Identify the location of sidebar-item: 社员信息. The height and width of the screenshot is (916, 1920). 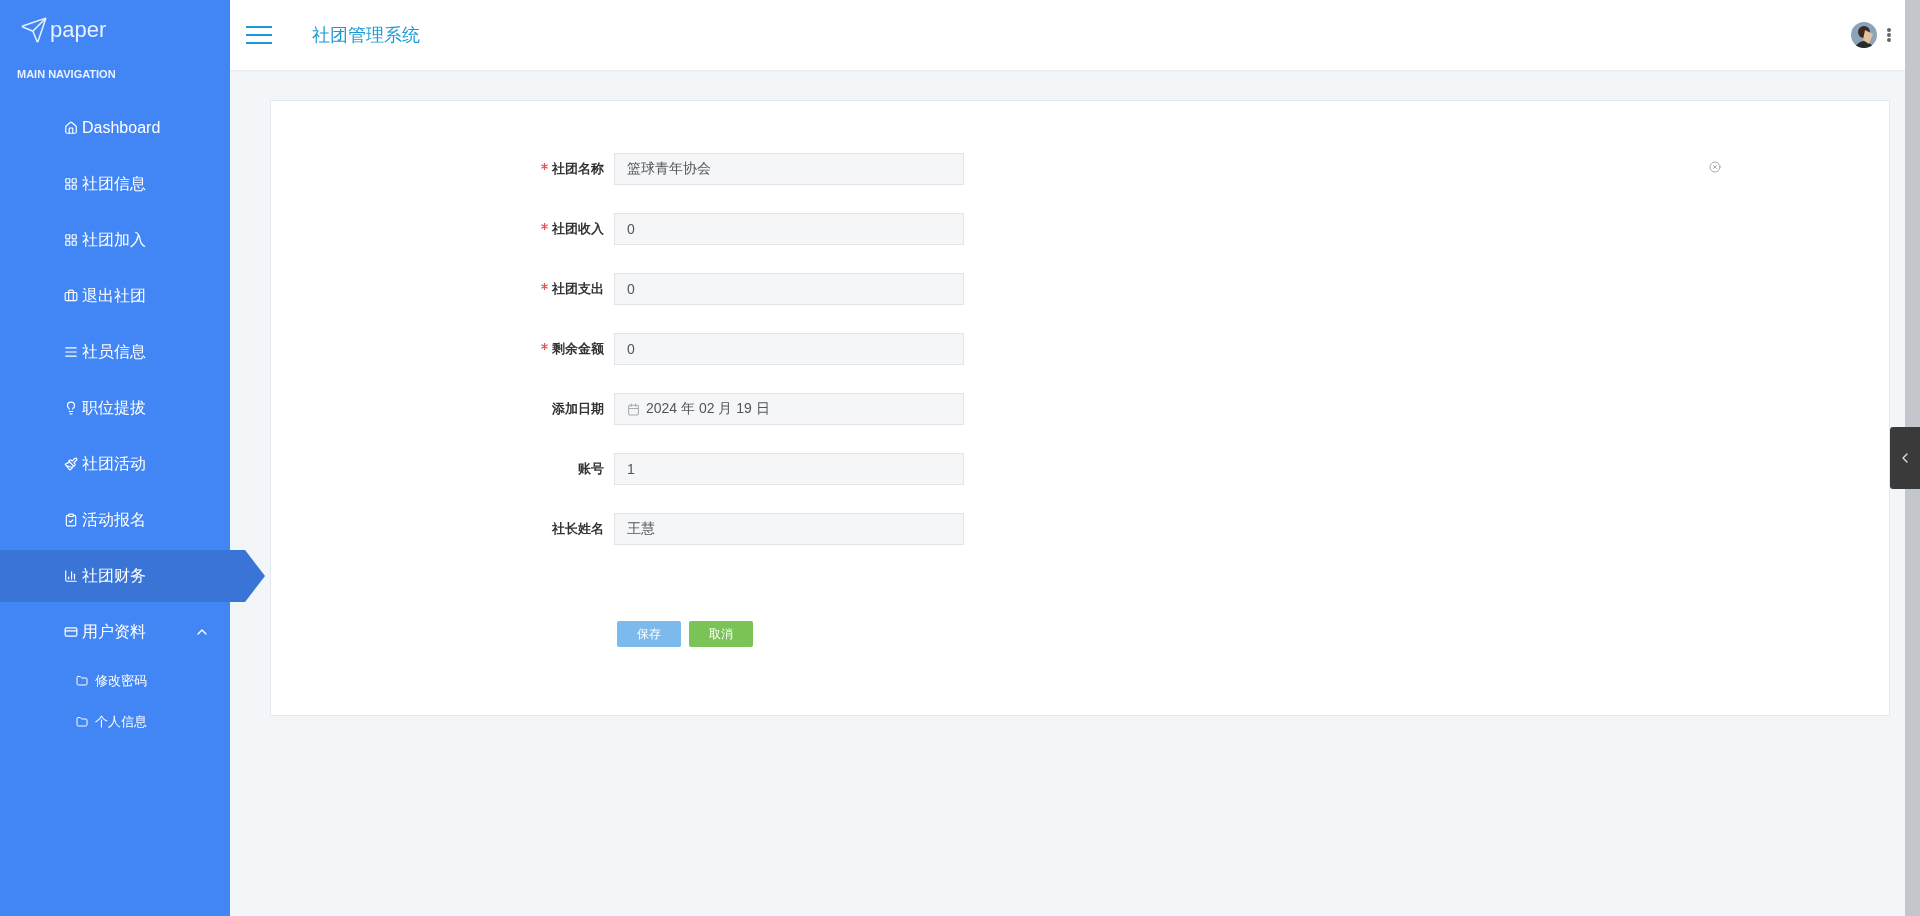
(115, 352).